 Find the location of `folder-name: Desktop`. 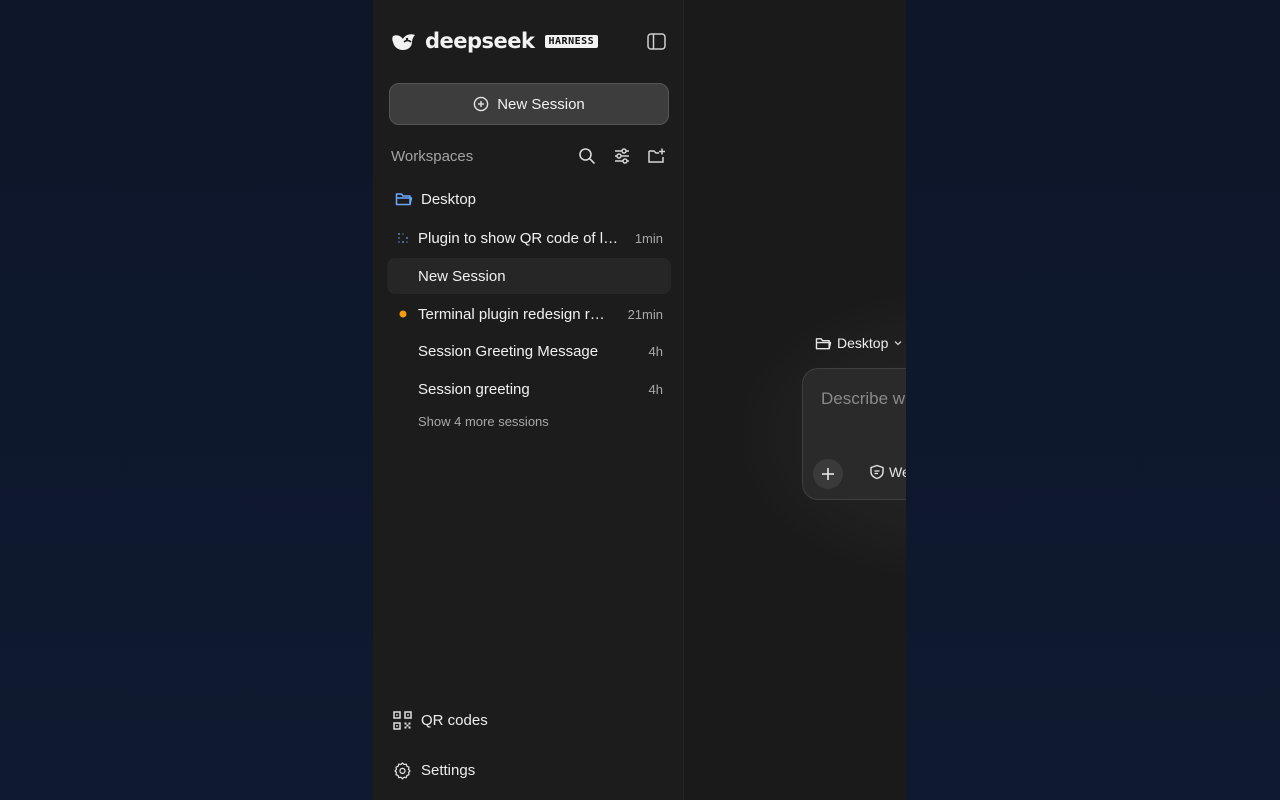

folder-name: Desktop is located at coordinates (449, 199).